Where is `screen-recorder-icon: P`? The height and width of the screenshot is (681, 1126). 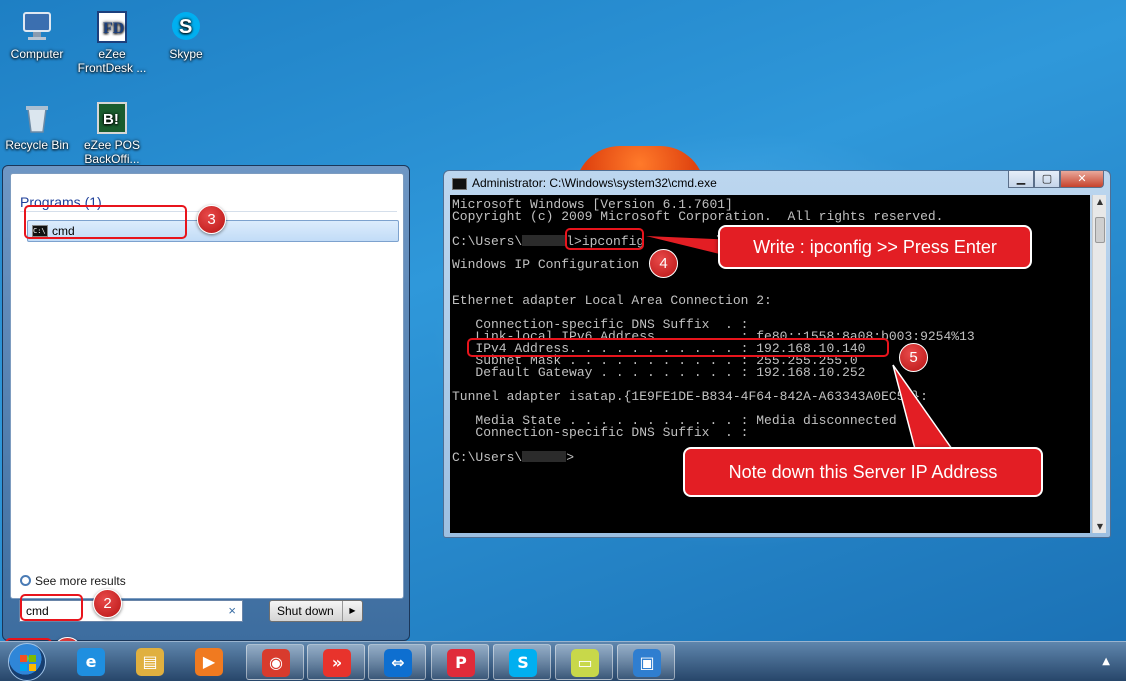
screen-recorder-icon: P is located at coordinates (461, 663).